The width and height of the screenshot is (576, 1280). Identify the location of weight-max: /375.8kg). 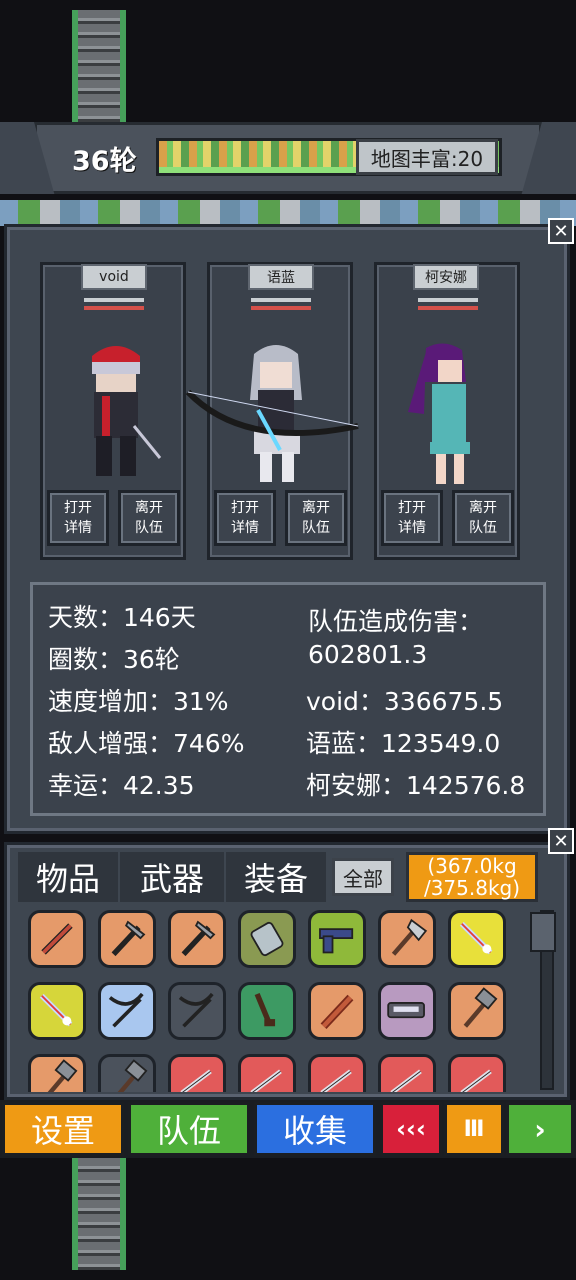
(472, 888).